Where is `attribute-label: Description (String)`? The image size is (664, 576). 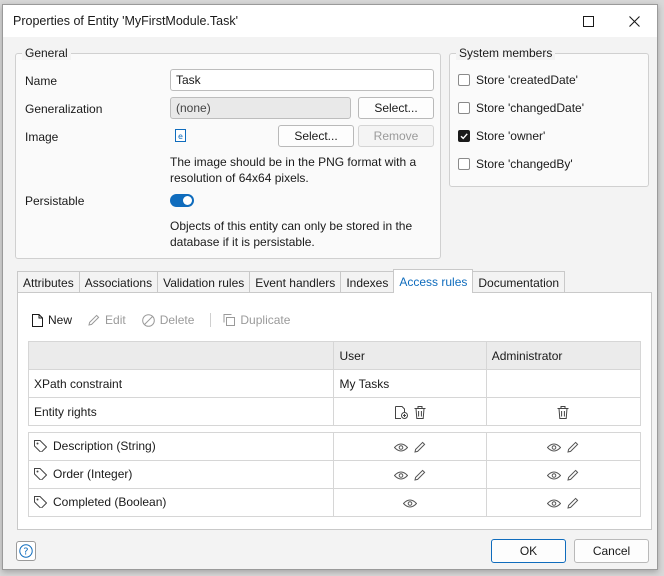 attribute-label: Description (String) is located at coordinates (104, 445).